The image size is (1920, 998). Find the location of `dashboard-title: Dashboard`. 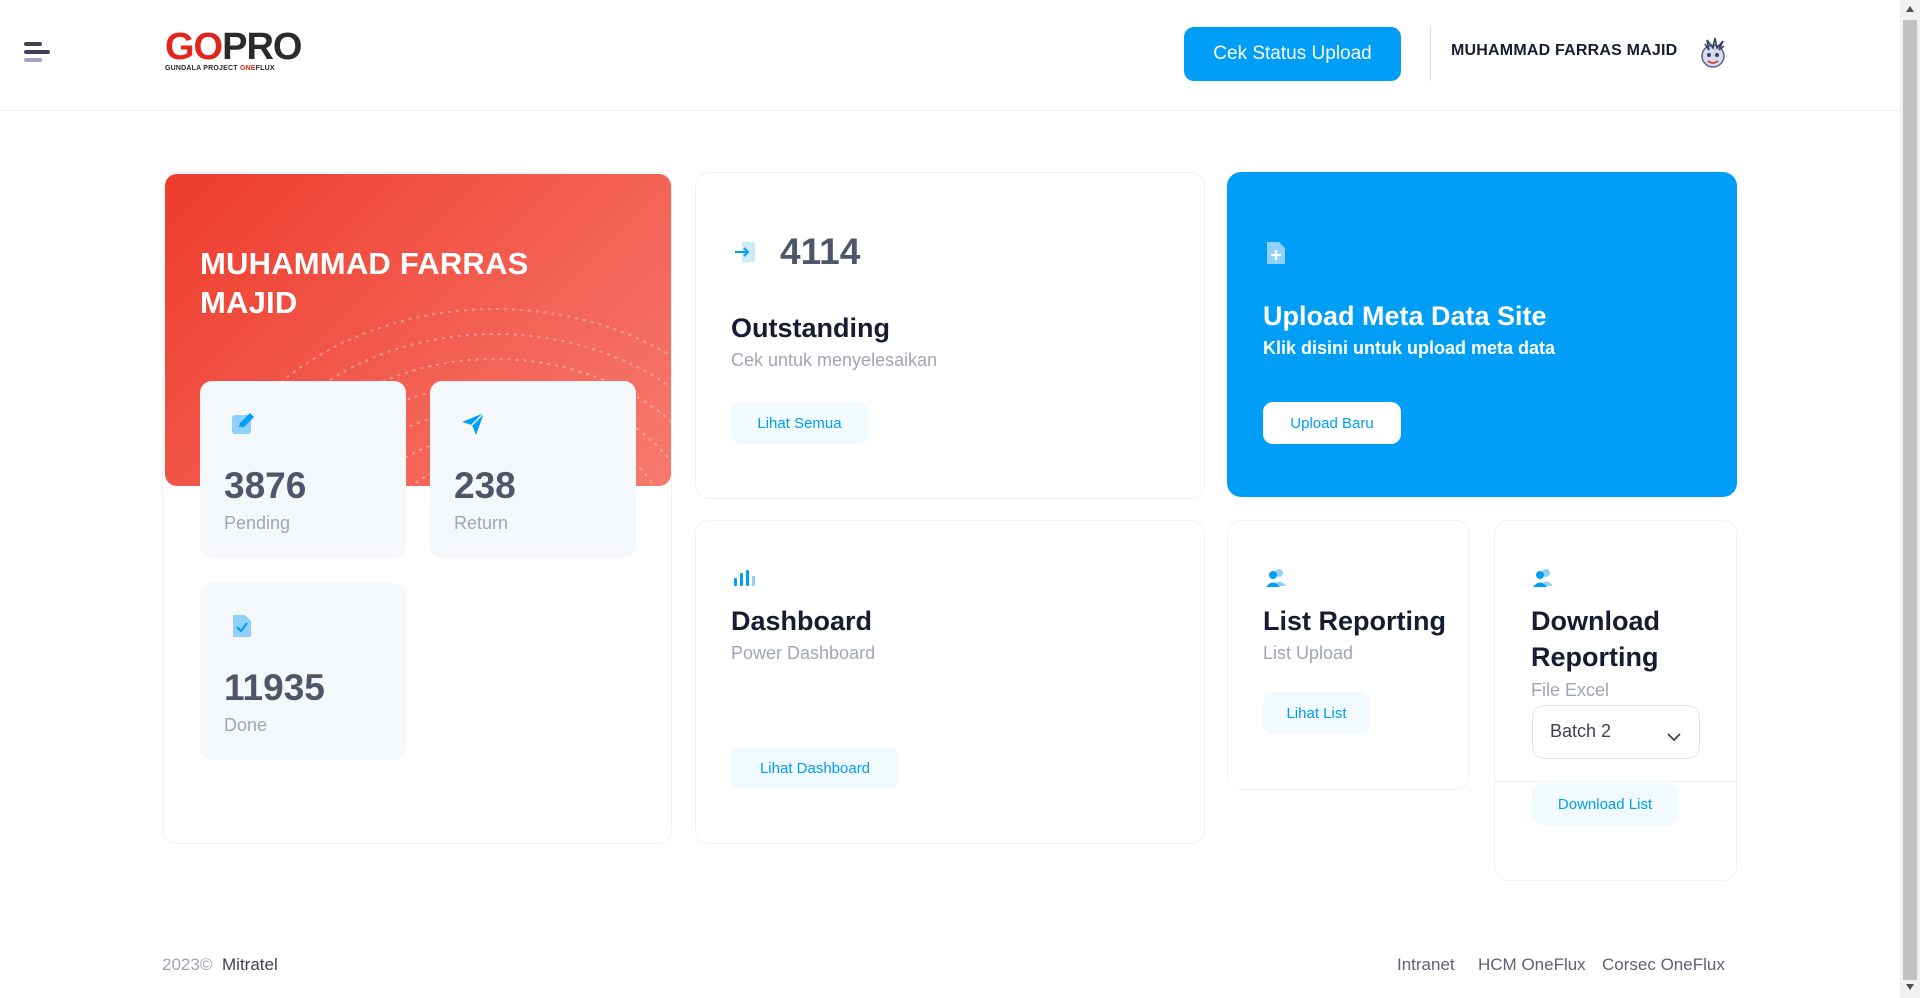

dashboard-title: Dashboard is located at coordinates (802, 621).